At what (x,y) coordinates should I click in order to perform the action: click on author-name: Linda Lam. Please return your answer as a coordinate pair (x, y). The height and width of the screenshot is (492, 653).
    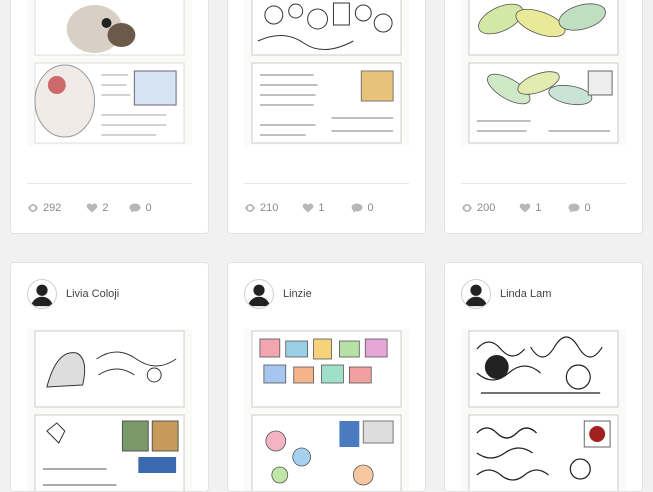
    Looking at the image, I should click on (525, 294).